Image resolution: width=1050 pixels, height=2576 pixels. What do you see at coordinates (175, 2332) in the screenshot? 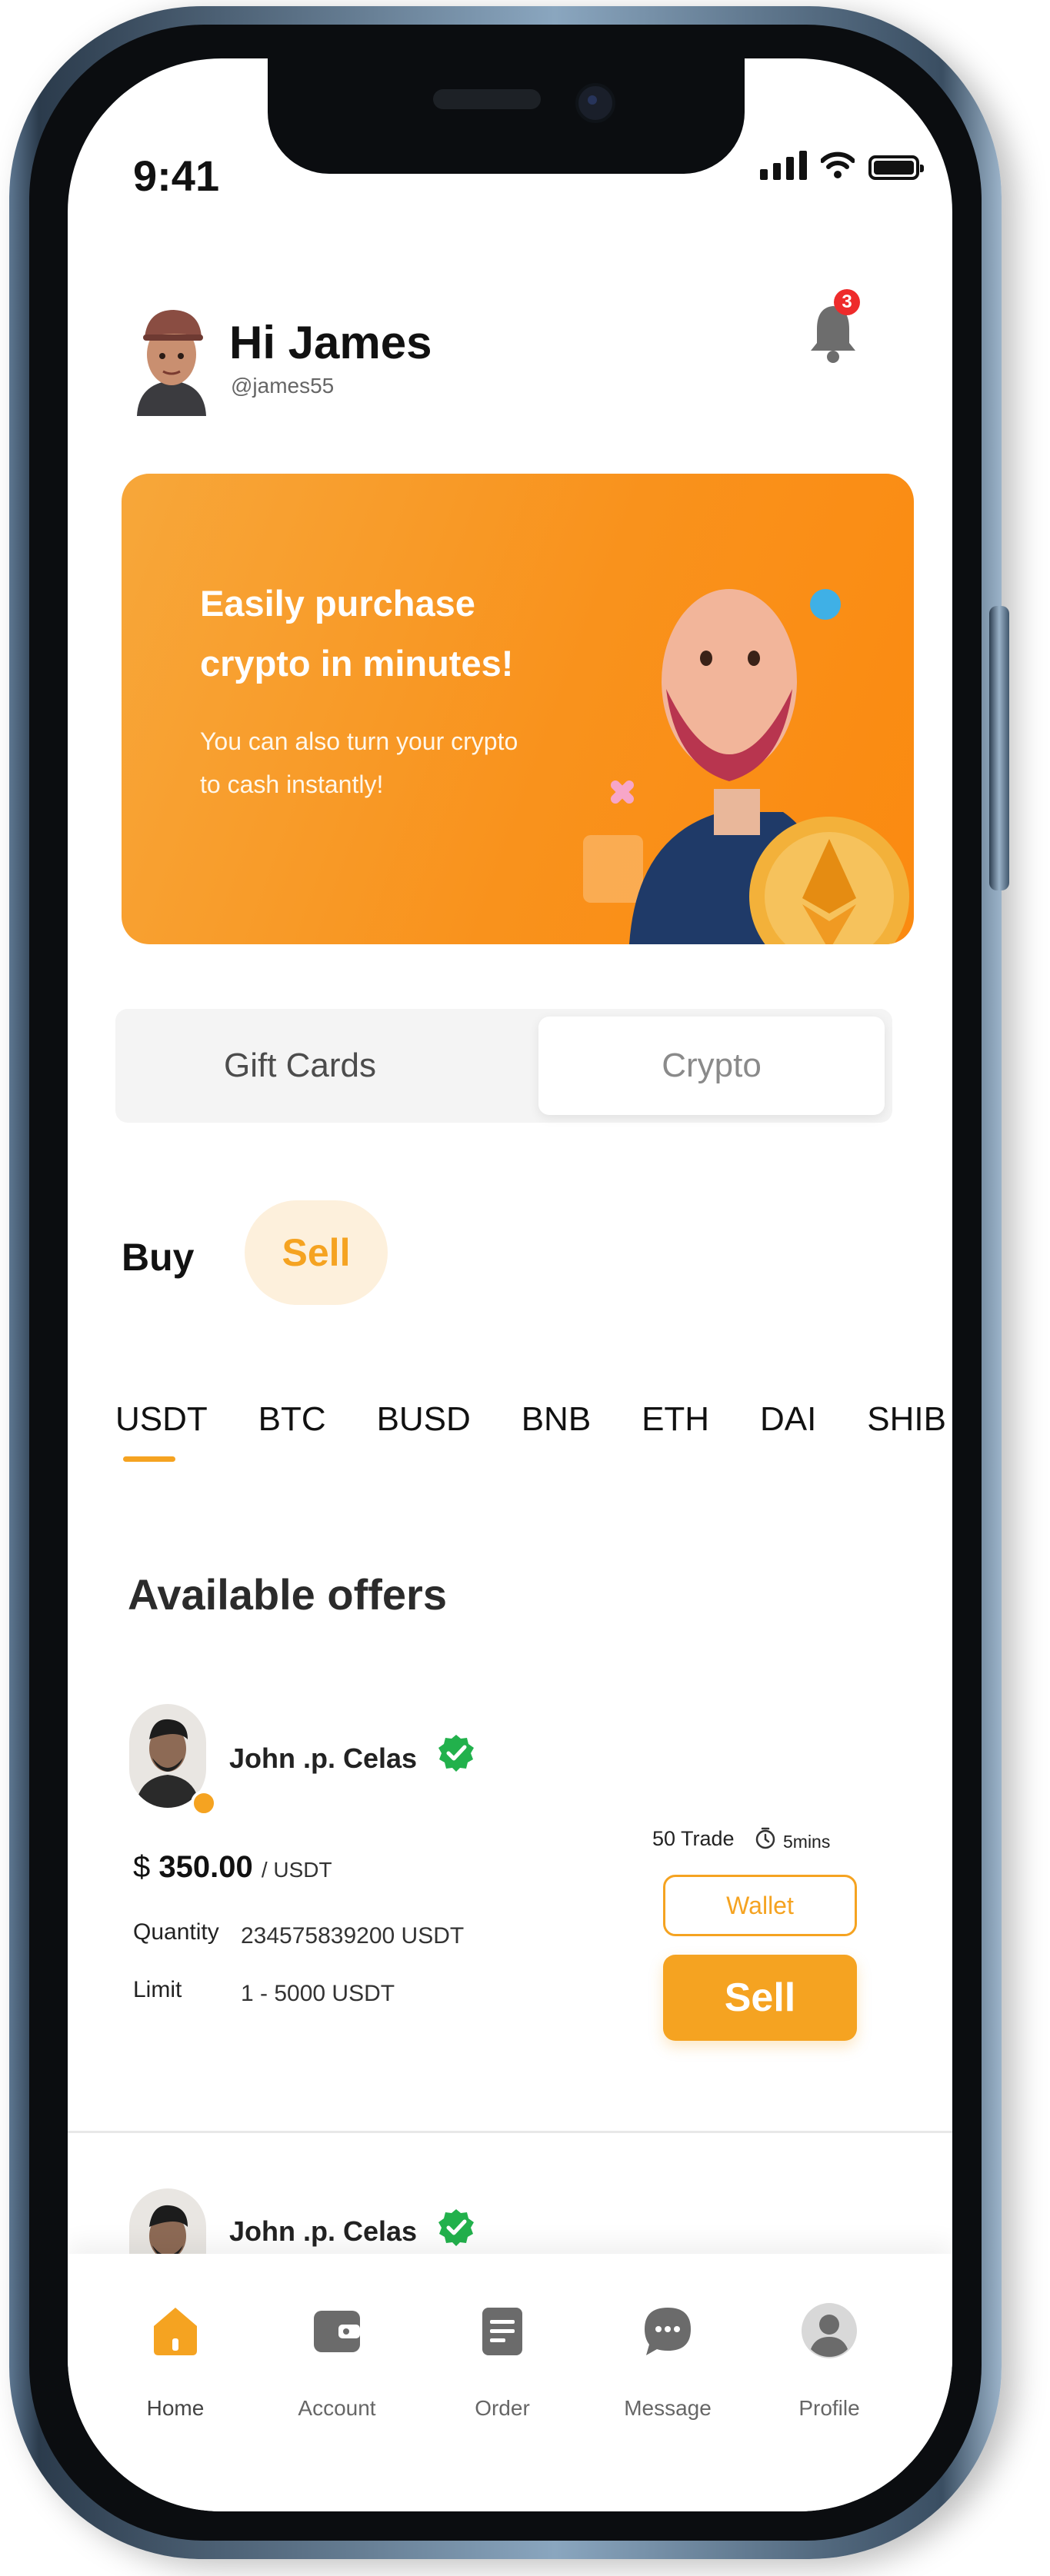
I see `home-icon` at bounding box center [175, 2332].